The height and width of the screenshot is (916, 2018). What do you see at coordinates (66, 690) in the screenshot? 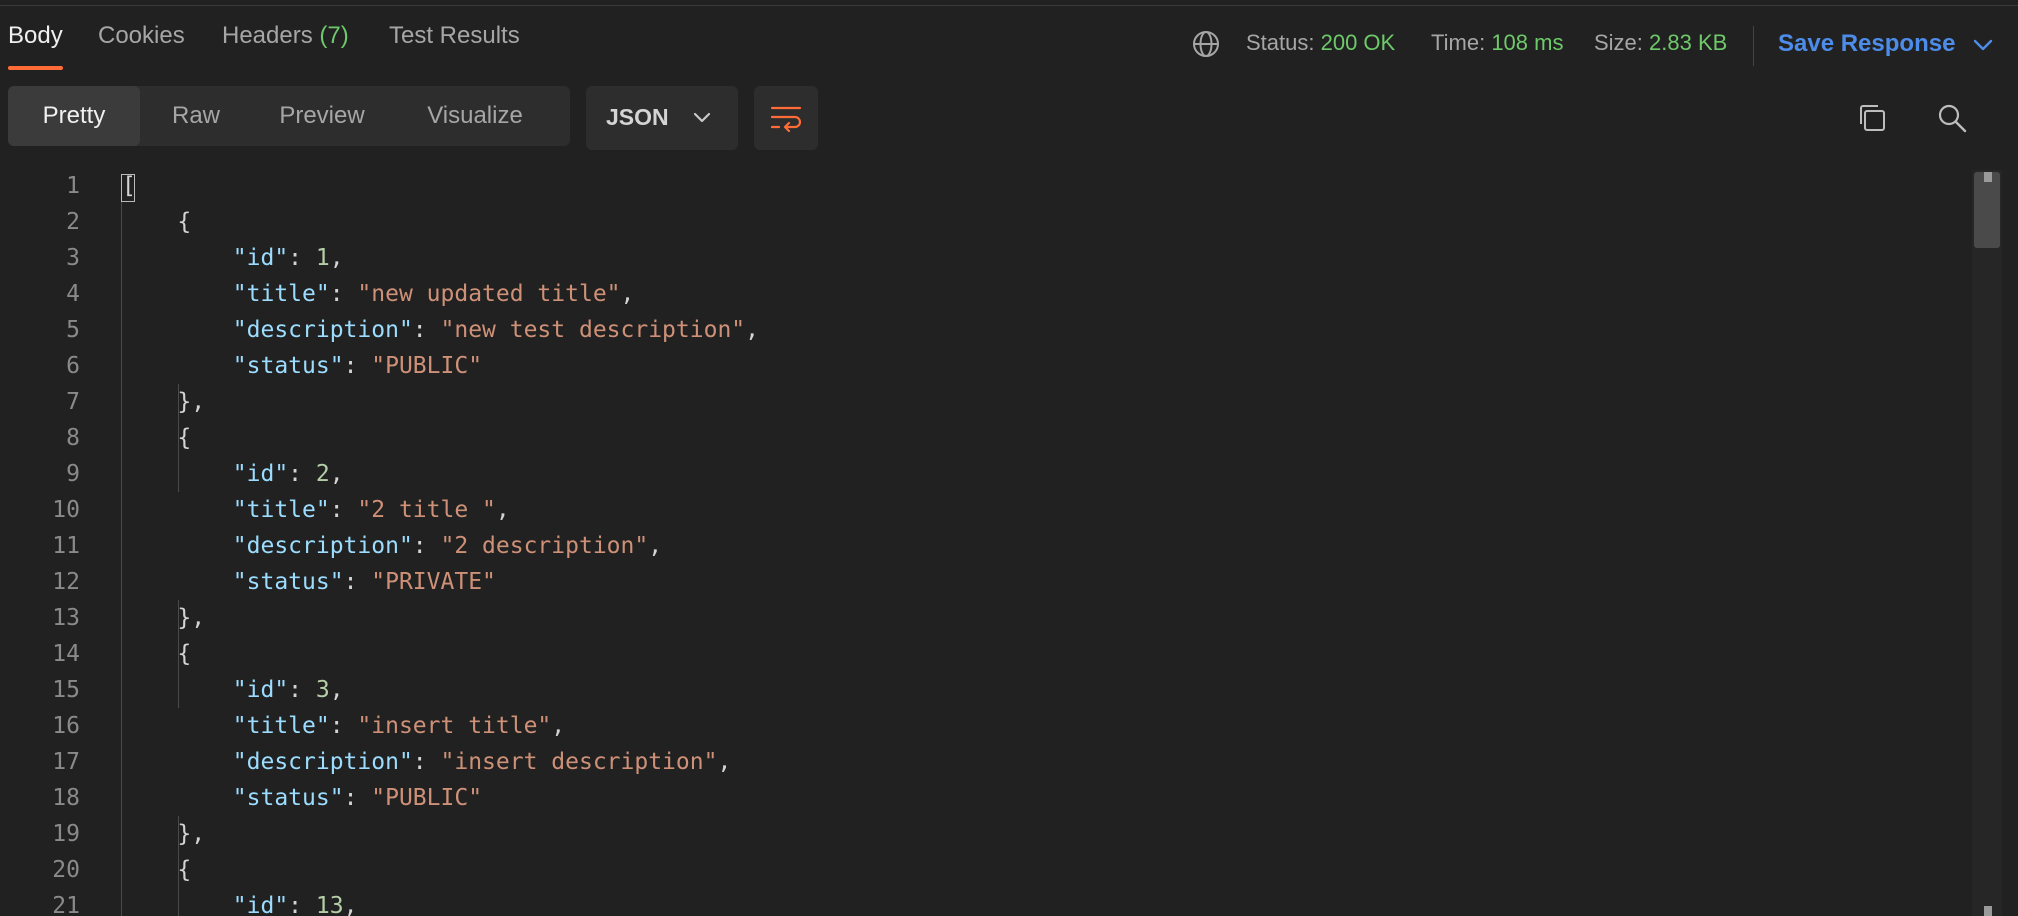
I see `line-number: 15` at bounding box center [66, 690].